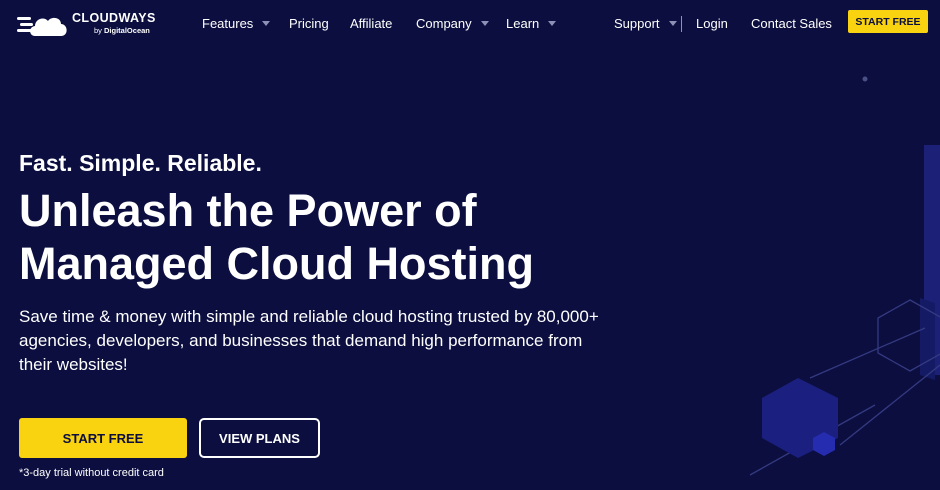 Image resolution: width=940 pixels, height=490 pixels. What do you see at coordinates (140, 163) in the screenshot?
I see `hero-tagline: Fast. Simple. Reliable.` at bounding box center [140, 163].